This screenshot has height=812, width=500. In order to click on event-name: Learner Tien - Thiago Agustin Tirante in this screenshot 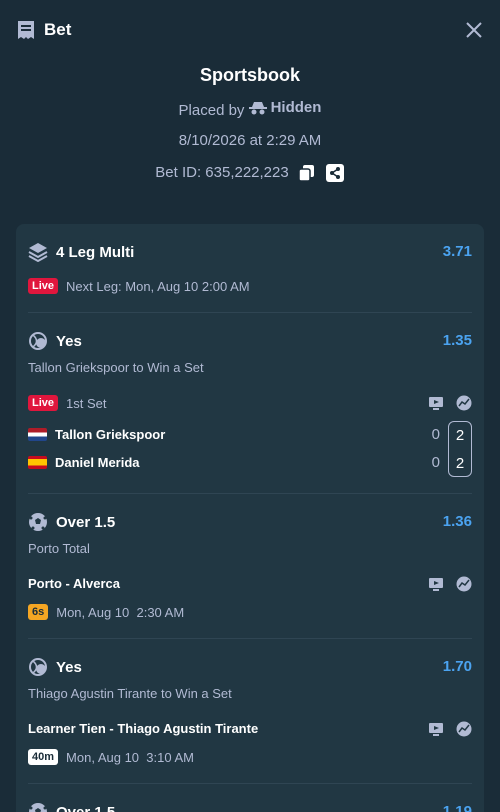, I will do `click(143, 728)`.